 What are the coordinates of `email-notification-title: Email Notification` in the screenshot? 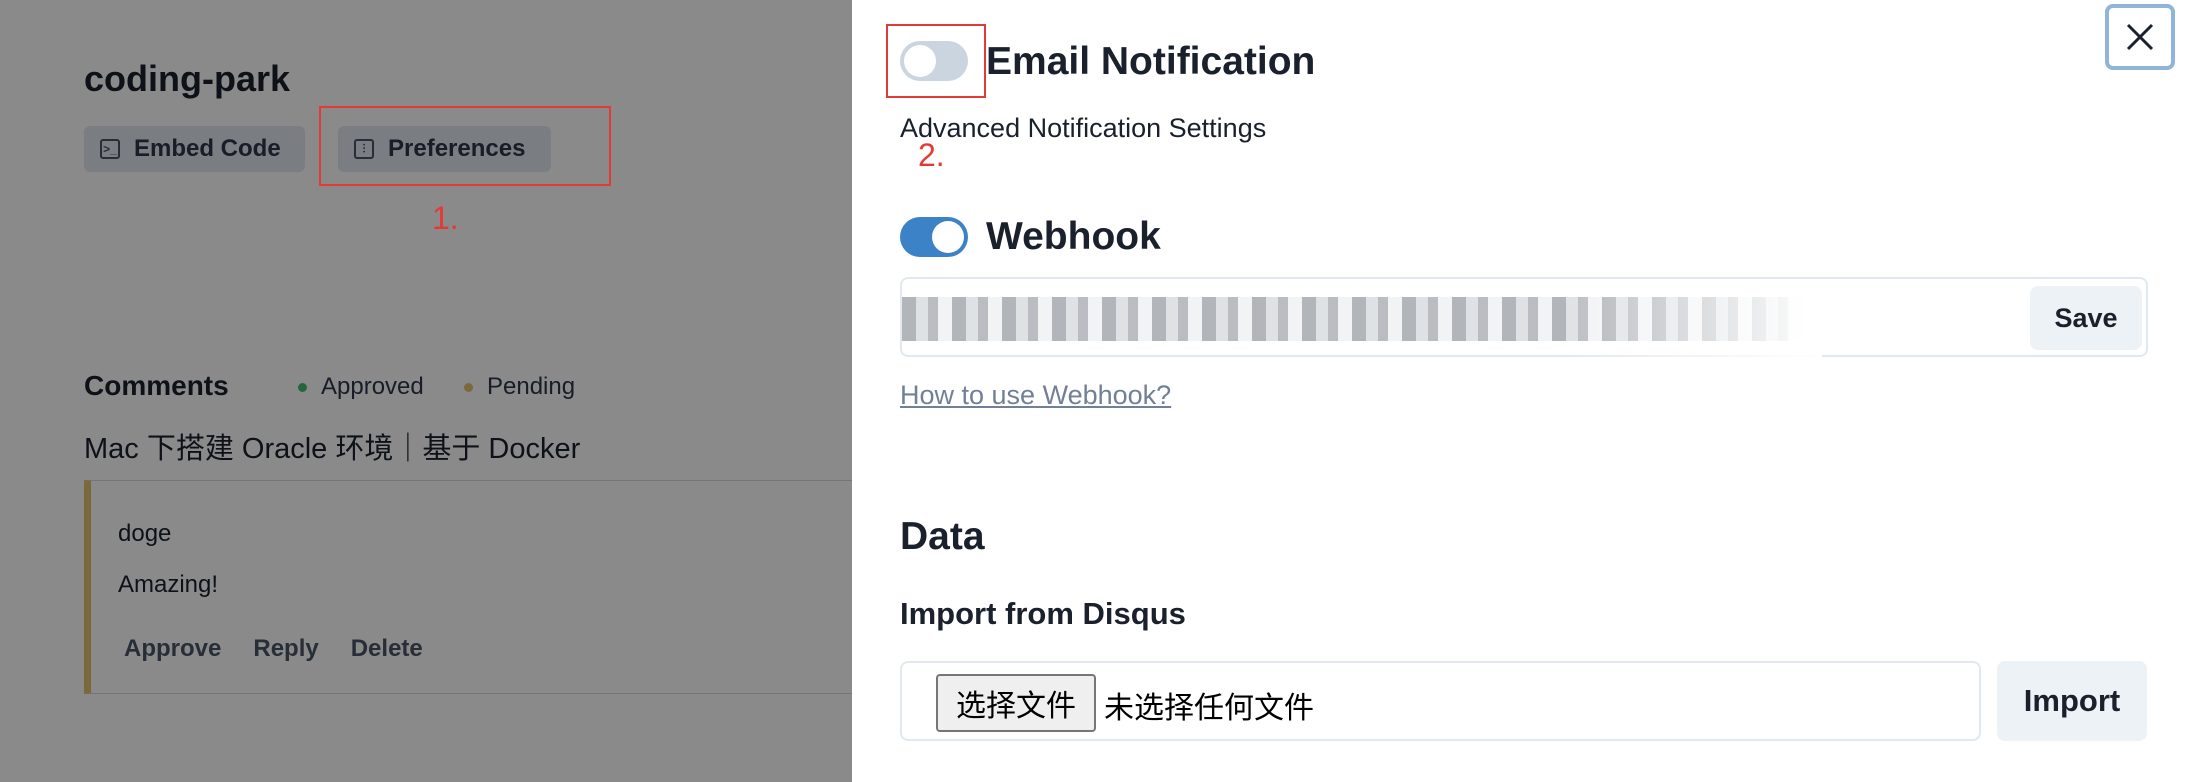 It's located at (1151, 61).